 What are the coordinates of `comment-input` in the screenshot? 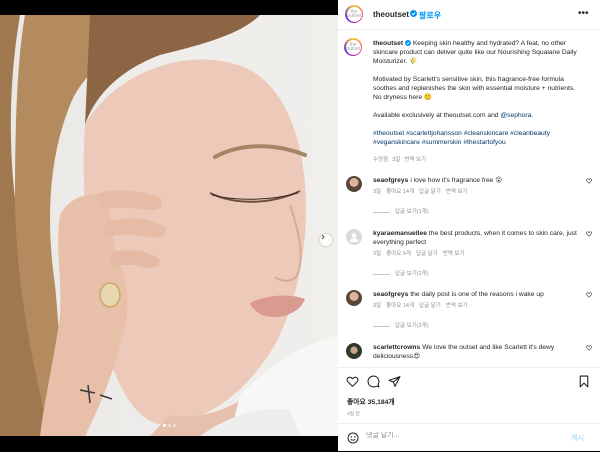 It's located at (461, 435).